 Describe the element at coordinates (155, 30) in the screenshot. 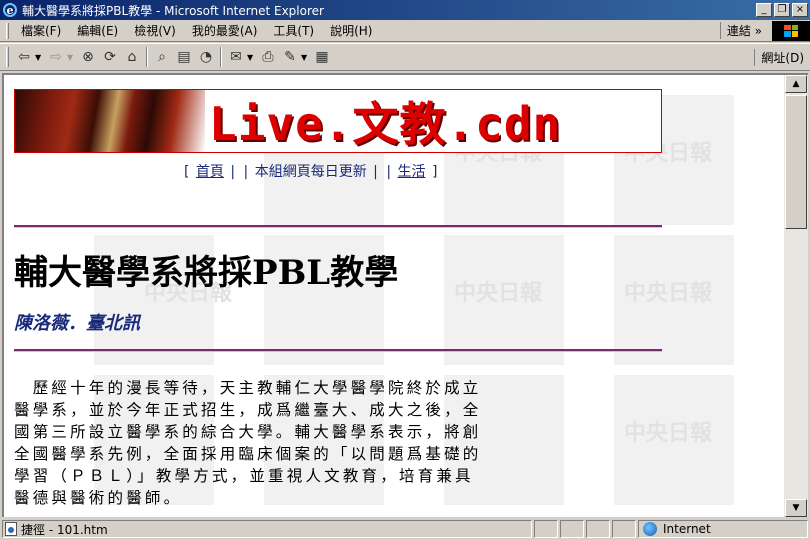

I see `menu-view: 檢視(V)` at that location.